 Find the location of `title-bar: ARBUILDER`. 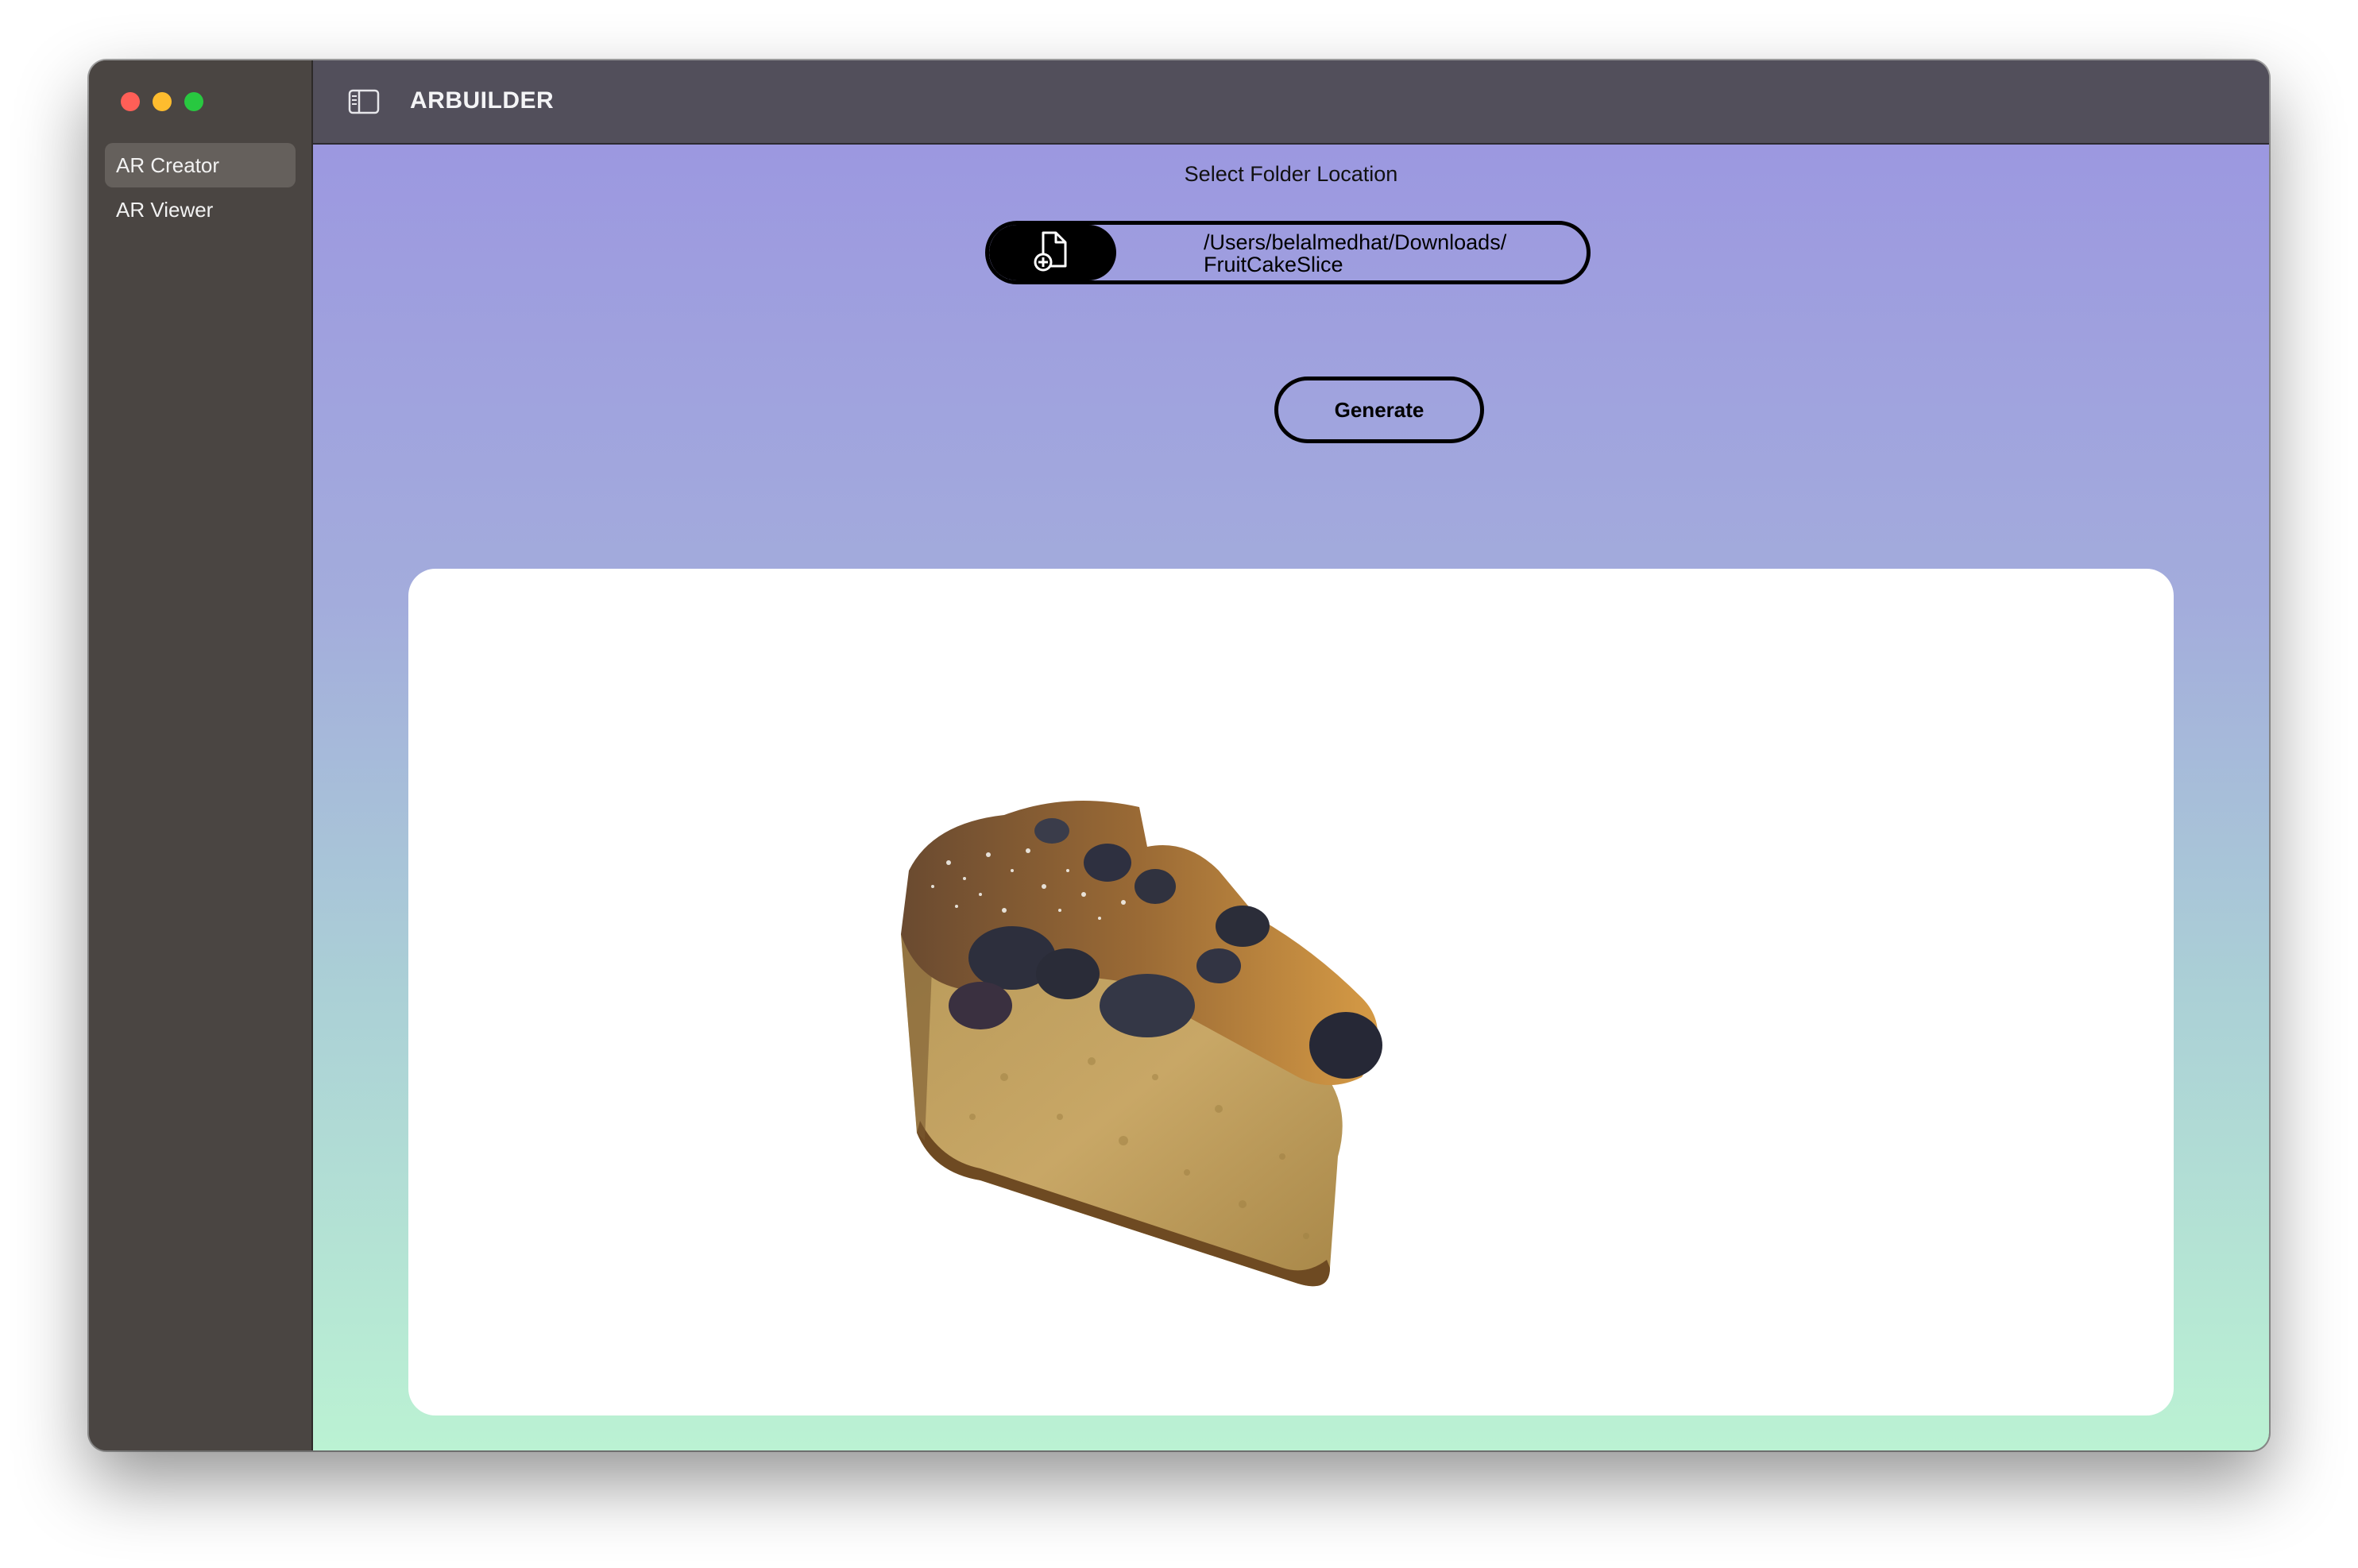

title-bar: ARBUILDER is located at coordinates (1291, 102).